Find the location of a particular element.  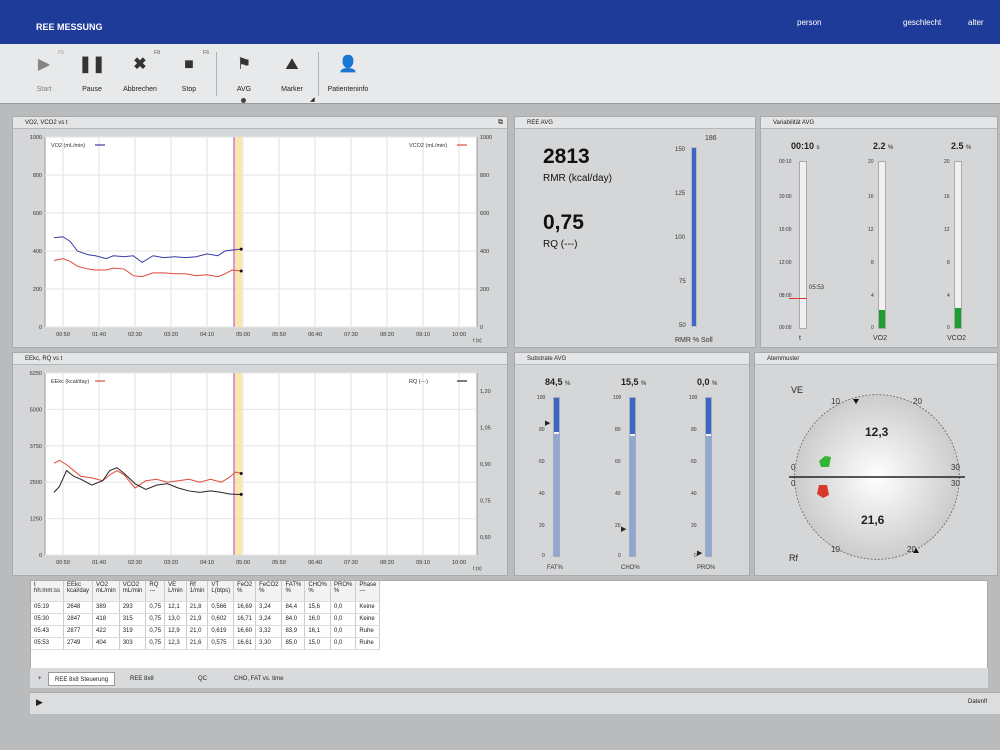

rmr-tick: 125 is located at coordinates (680, 194).